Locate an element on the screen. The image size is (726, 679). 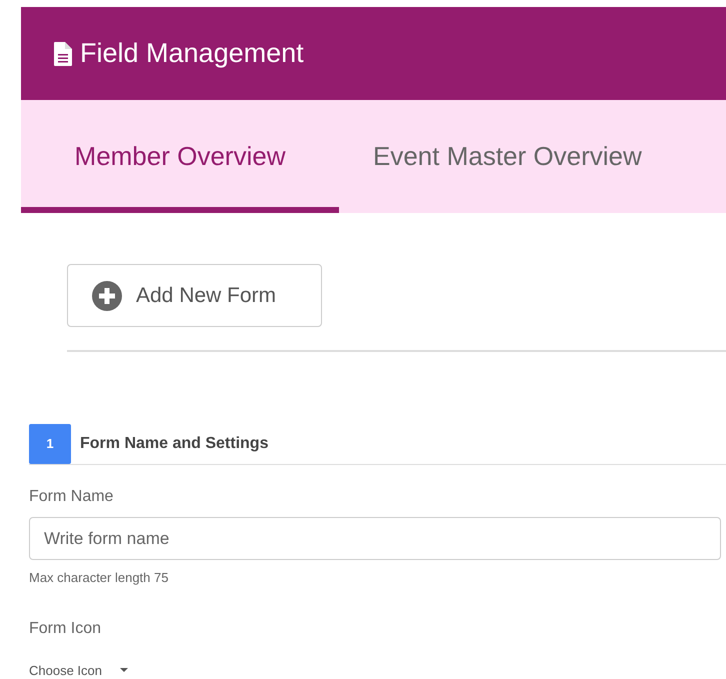
caret-icon is located at coordinates (124, 670).